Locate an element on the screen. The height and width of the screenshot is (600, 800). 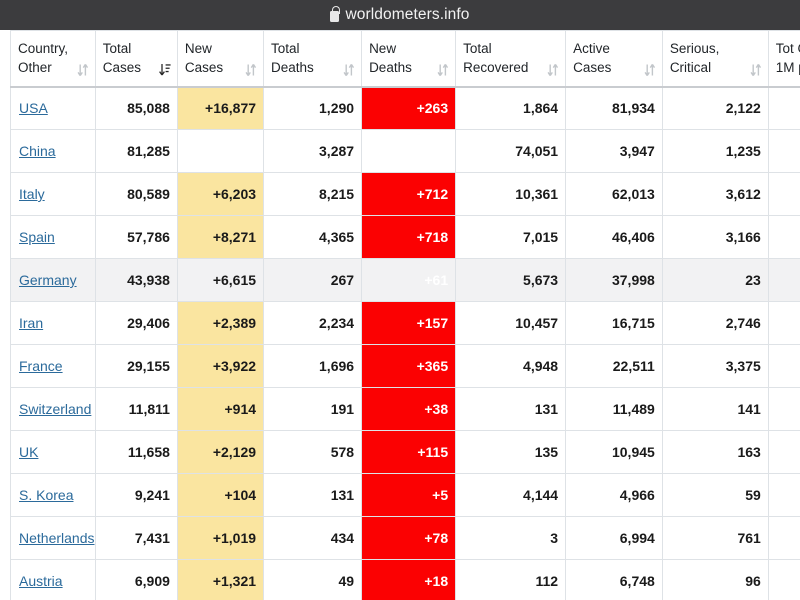
country-link: S. Korea is located at coordinates (46, 495).